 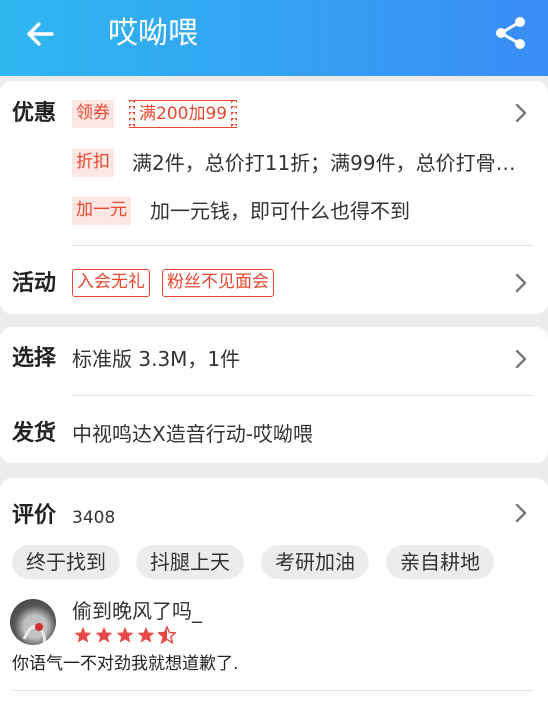 What do you see at coordinates (34, 515) in the screenshot?
I see `reviews-label: 评价` at bounding box center [34, 515].